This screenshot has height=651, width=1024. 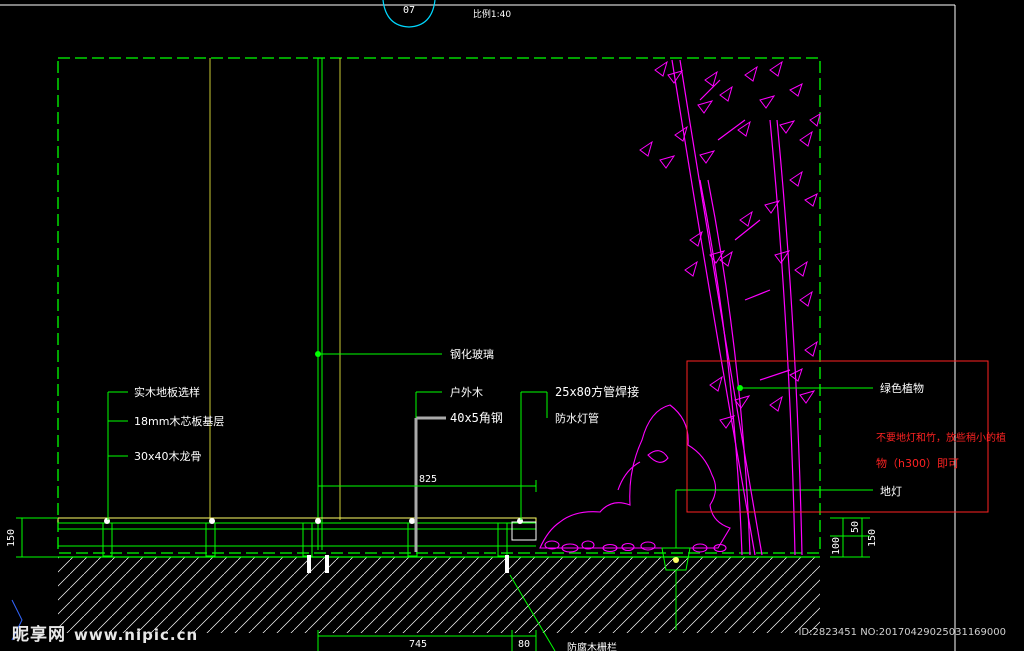 I want to click on label-angle-steel: 40x5角钢, so click(x=476, y=418).